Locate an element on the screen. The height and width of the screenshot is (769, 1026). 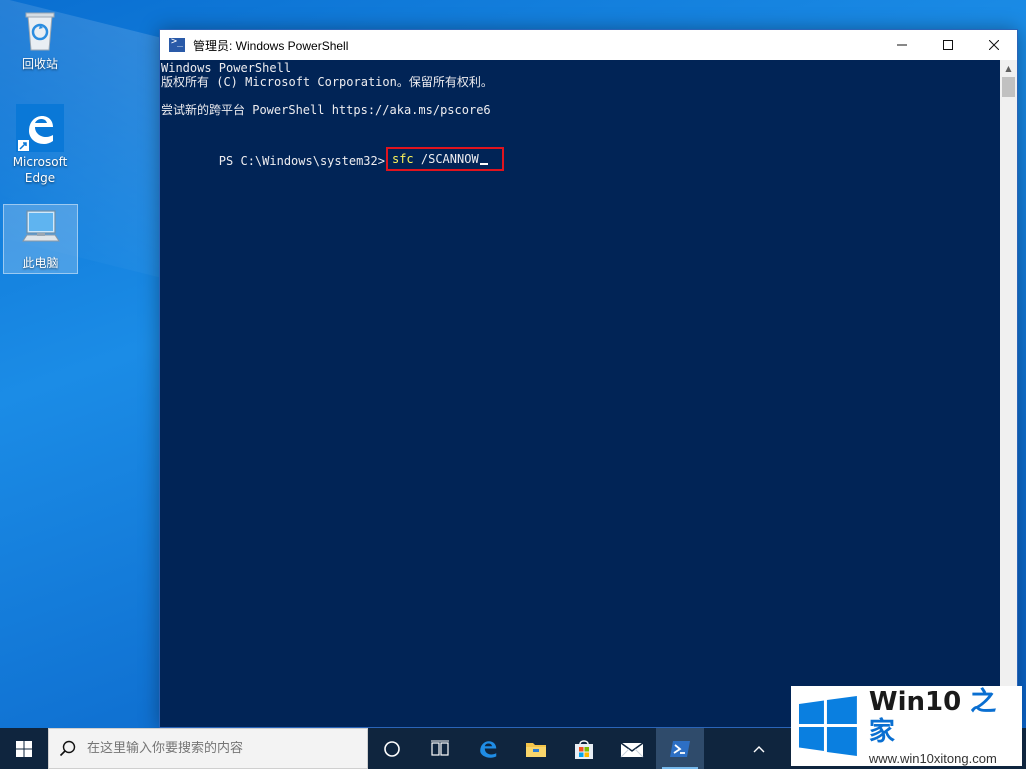
highlighted-command: sfc /SCANNOW is located at coordinates (444, 159).